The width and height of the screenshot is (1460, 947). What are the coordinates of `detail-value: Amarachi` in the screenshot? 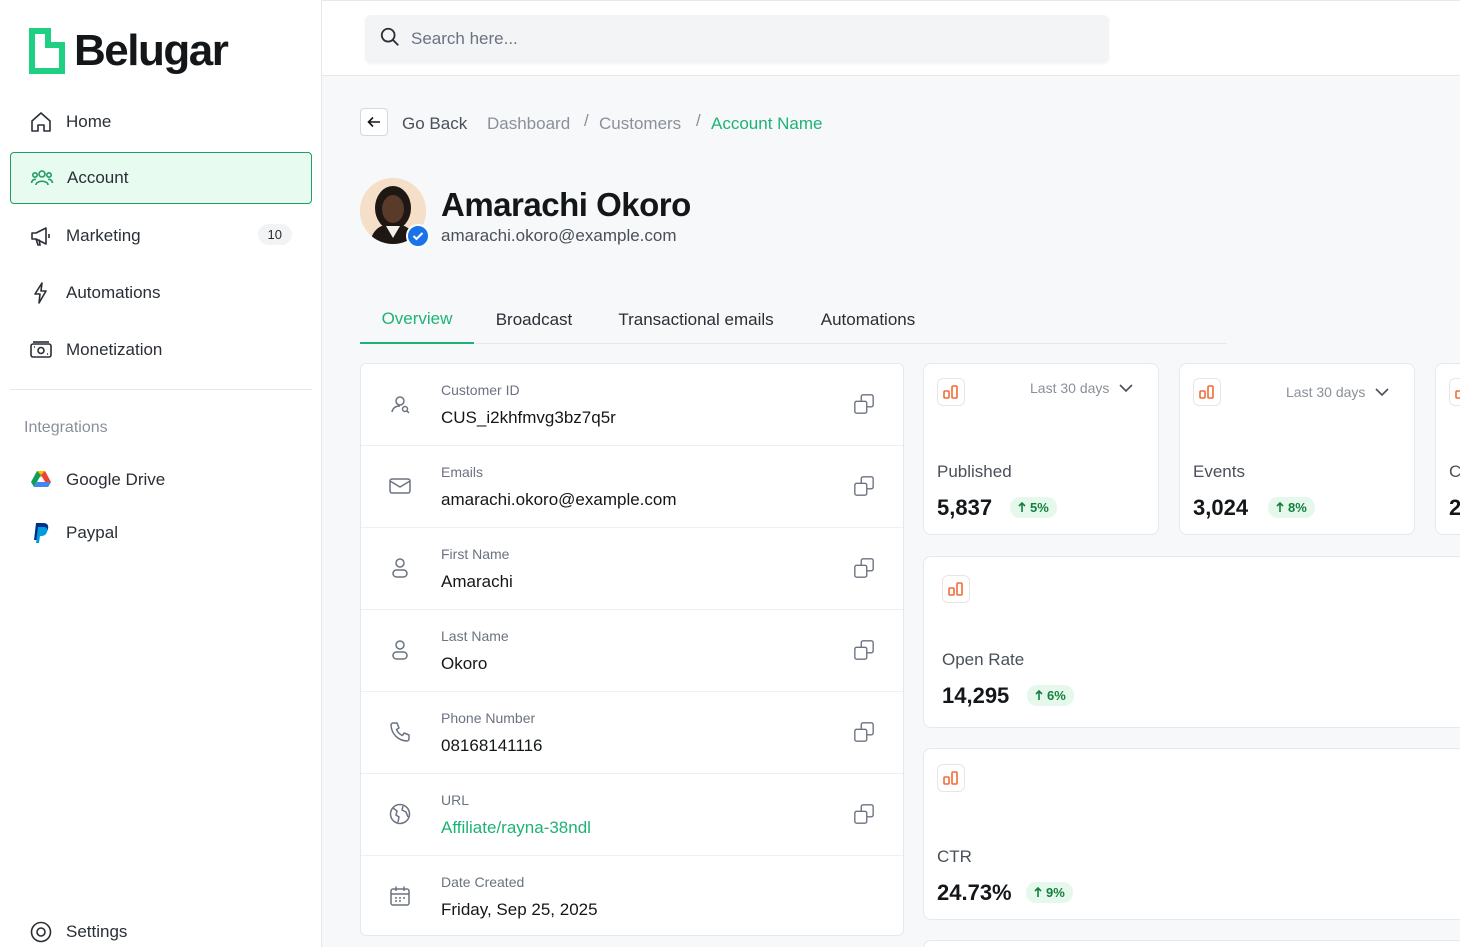 It's located at (477, 581).